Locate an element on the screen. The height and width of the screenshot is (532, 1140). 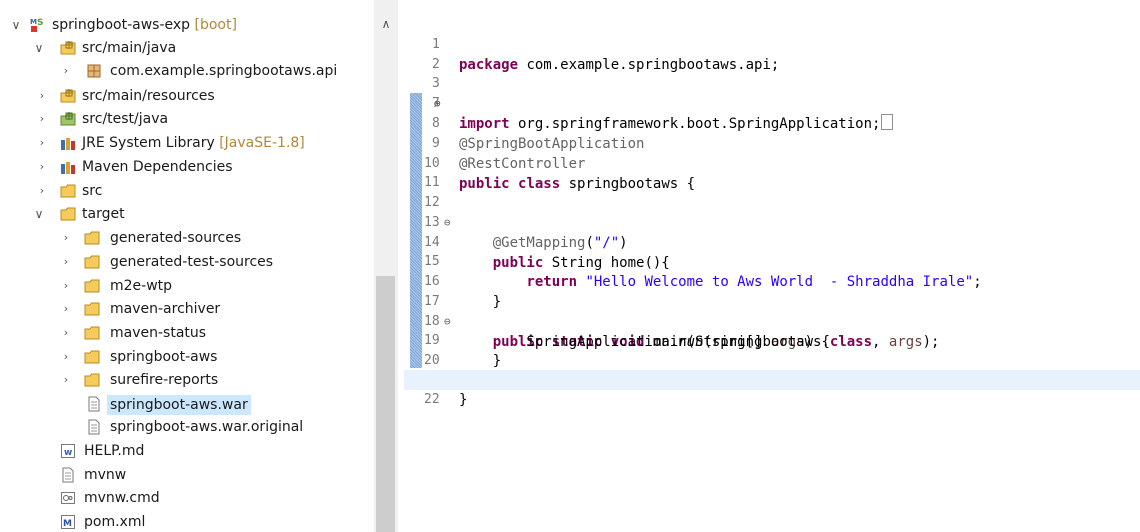
tree-item-mvnw-cmd: mvnw.cmd is located at coordinates (199, 498).